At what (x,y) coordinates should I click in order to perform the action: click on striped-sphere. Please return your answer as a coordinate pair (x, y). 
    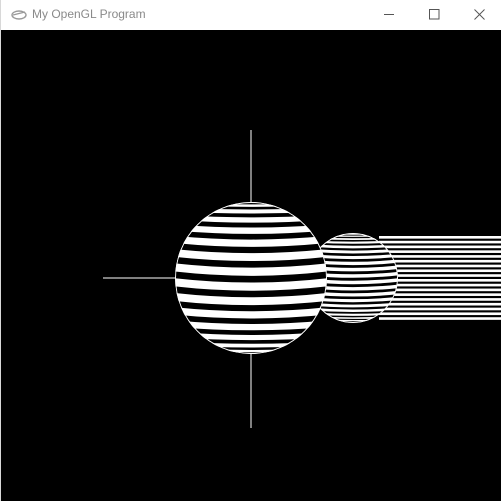
    Looking at the image, I should click on (251, 278).